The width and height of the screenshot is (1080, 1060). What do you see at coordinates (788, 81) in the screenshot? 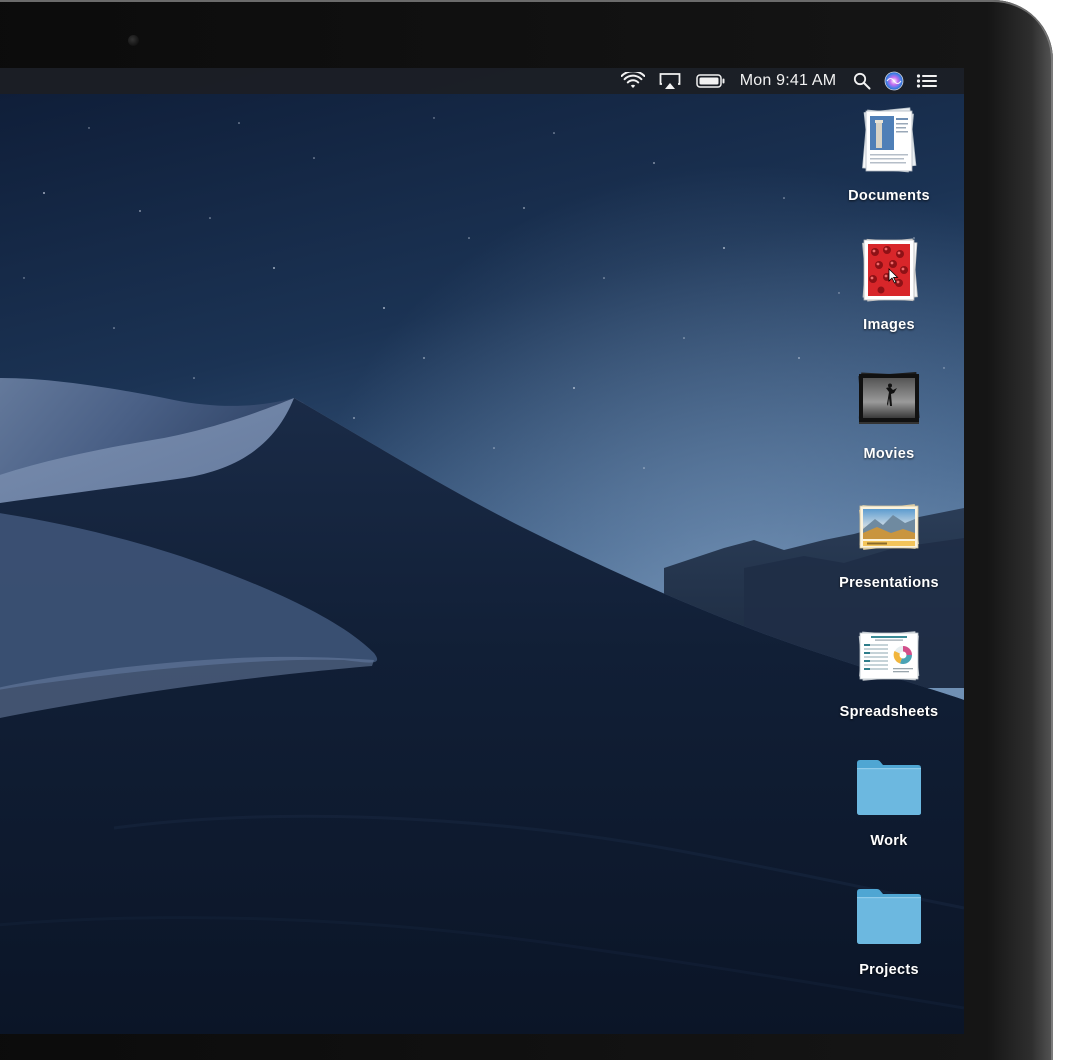
I see `menu-bar-clock: Mon 9:41 AM` at bounding box center [788, 81].